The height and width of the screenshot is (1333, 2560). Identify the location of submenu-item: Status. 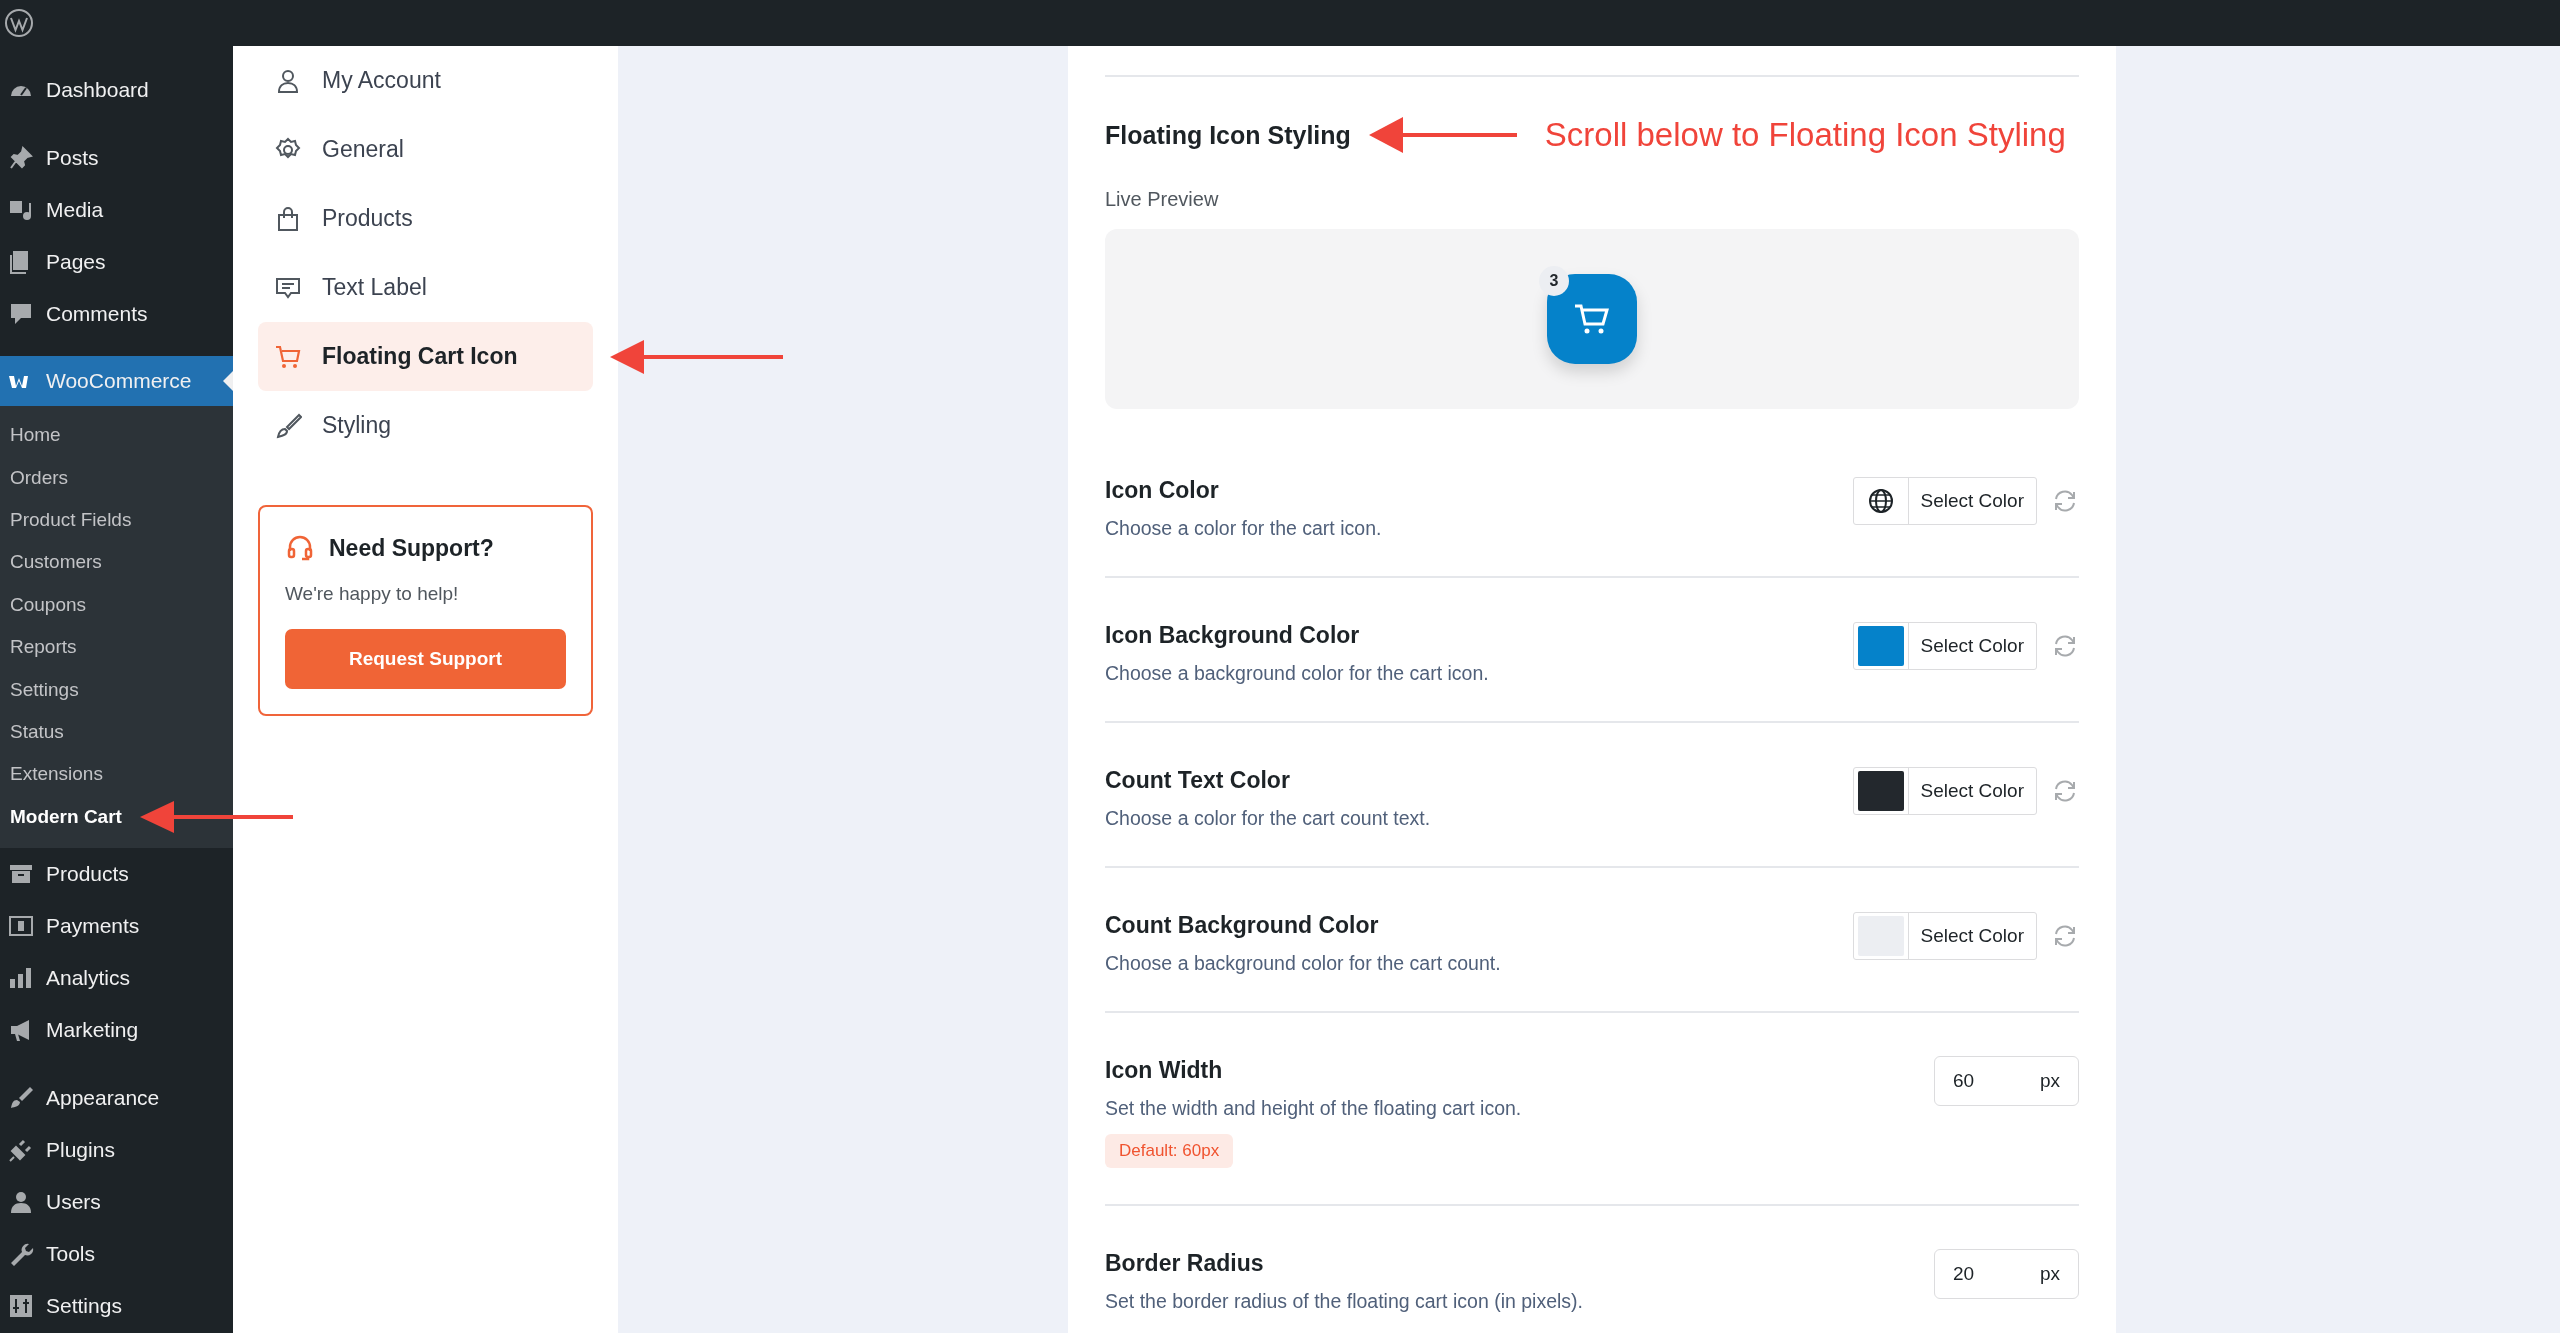
(116, 732).